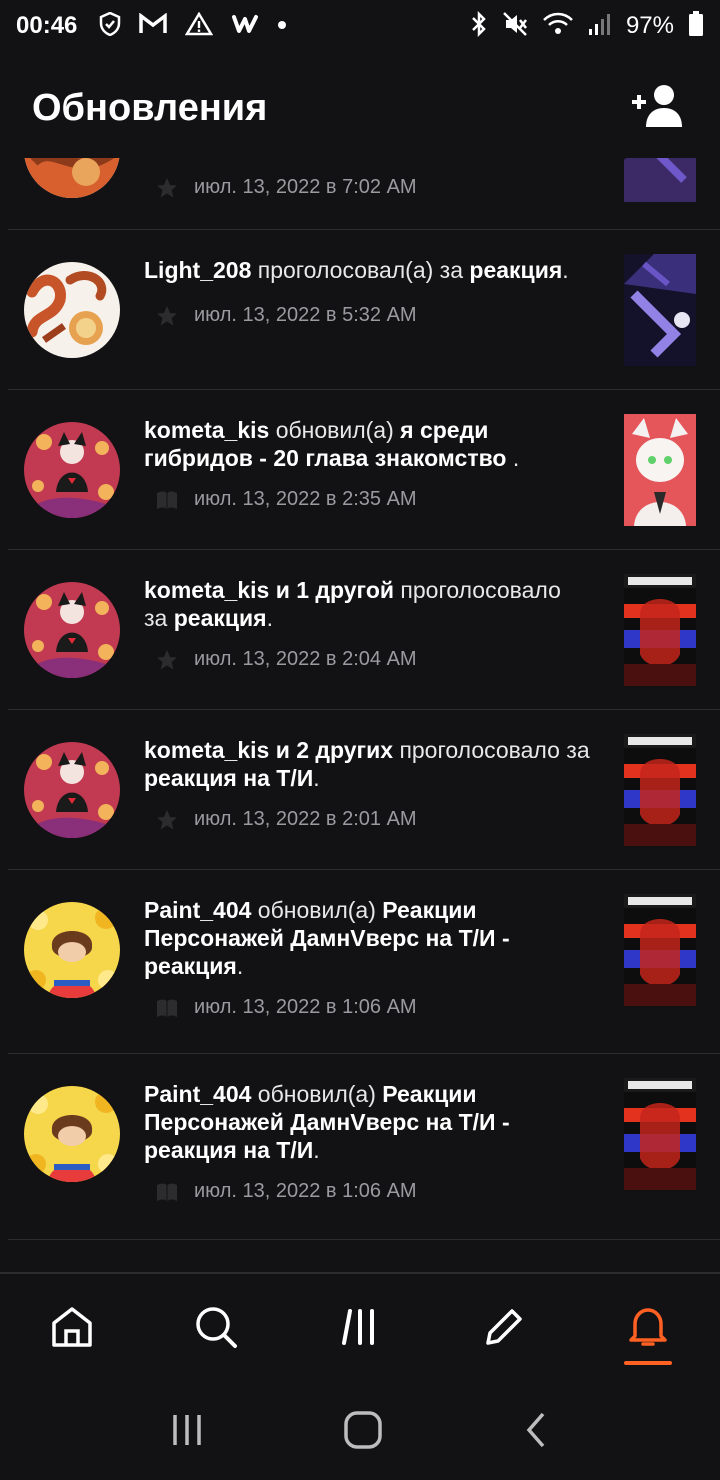 The image size is (720, 1480). I want to click on system-back-button, so click(536, 1432).